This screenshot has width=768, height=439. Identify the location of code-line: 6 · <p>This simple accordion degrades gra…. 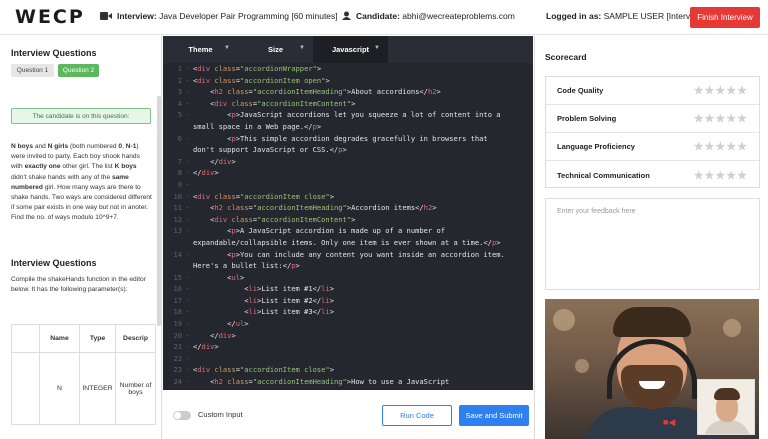
(348, 139).